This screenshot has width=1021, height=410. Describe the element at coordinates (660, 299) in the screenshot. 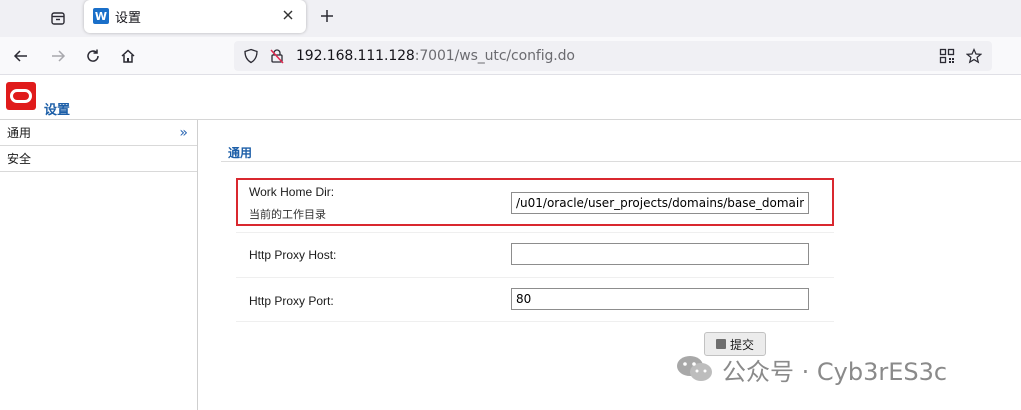

I see `http-proxy-port-field` at that location.